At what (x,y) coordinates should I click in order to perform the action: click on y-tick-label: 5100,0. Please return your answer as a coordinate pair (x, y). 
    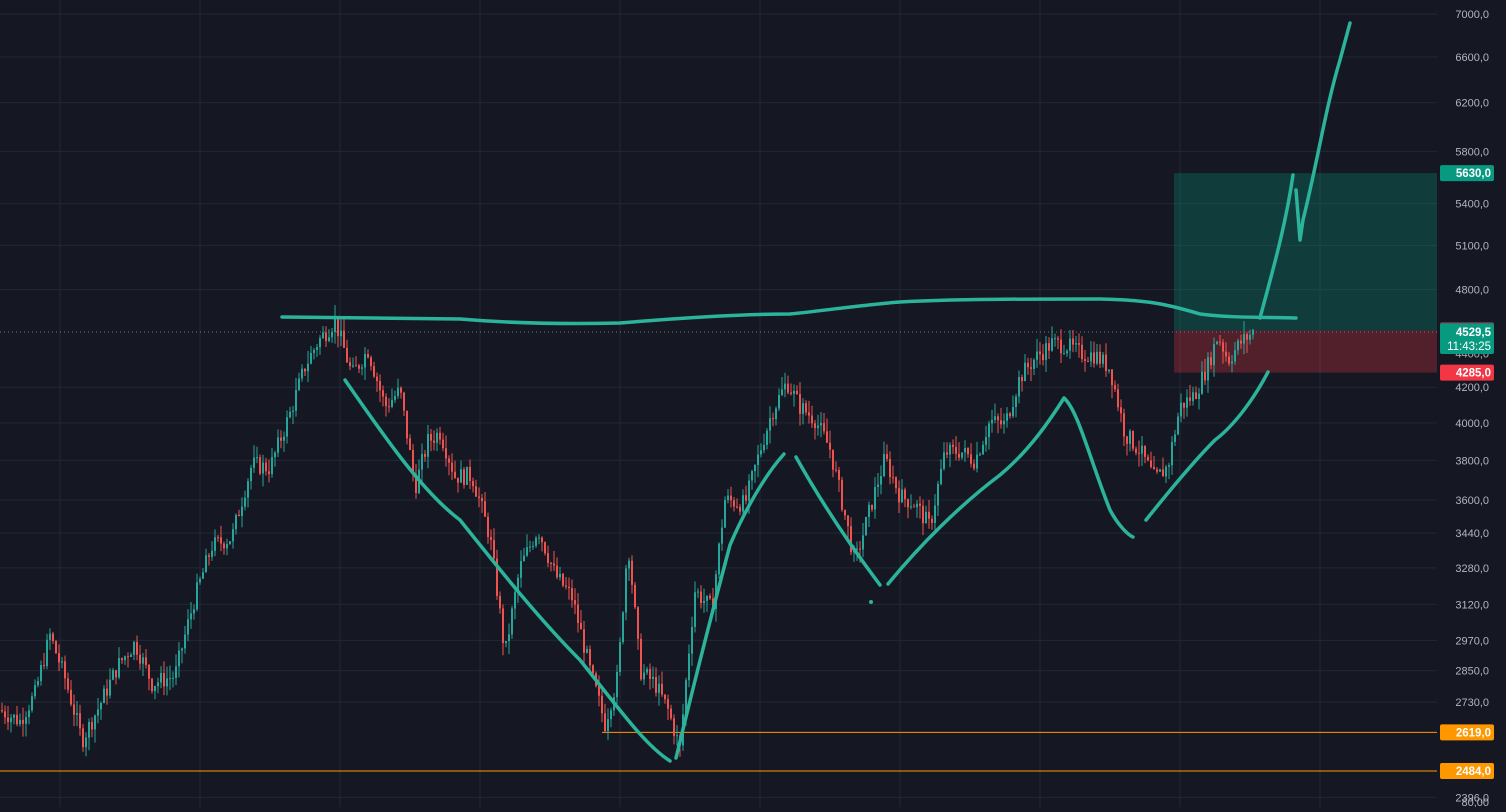
    Looking at the image, I should click on (1472, 246).